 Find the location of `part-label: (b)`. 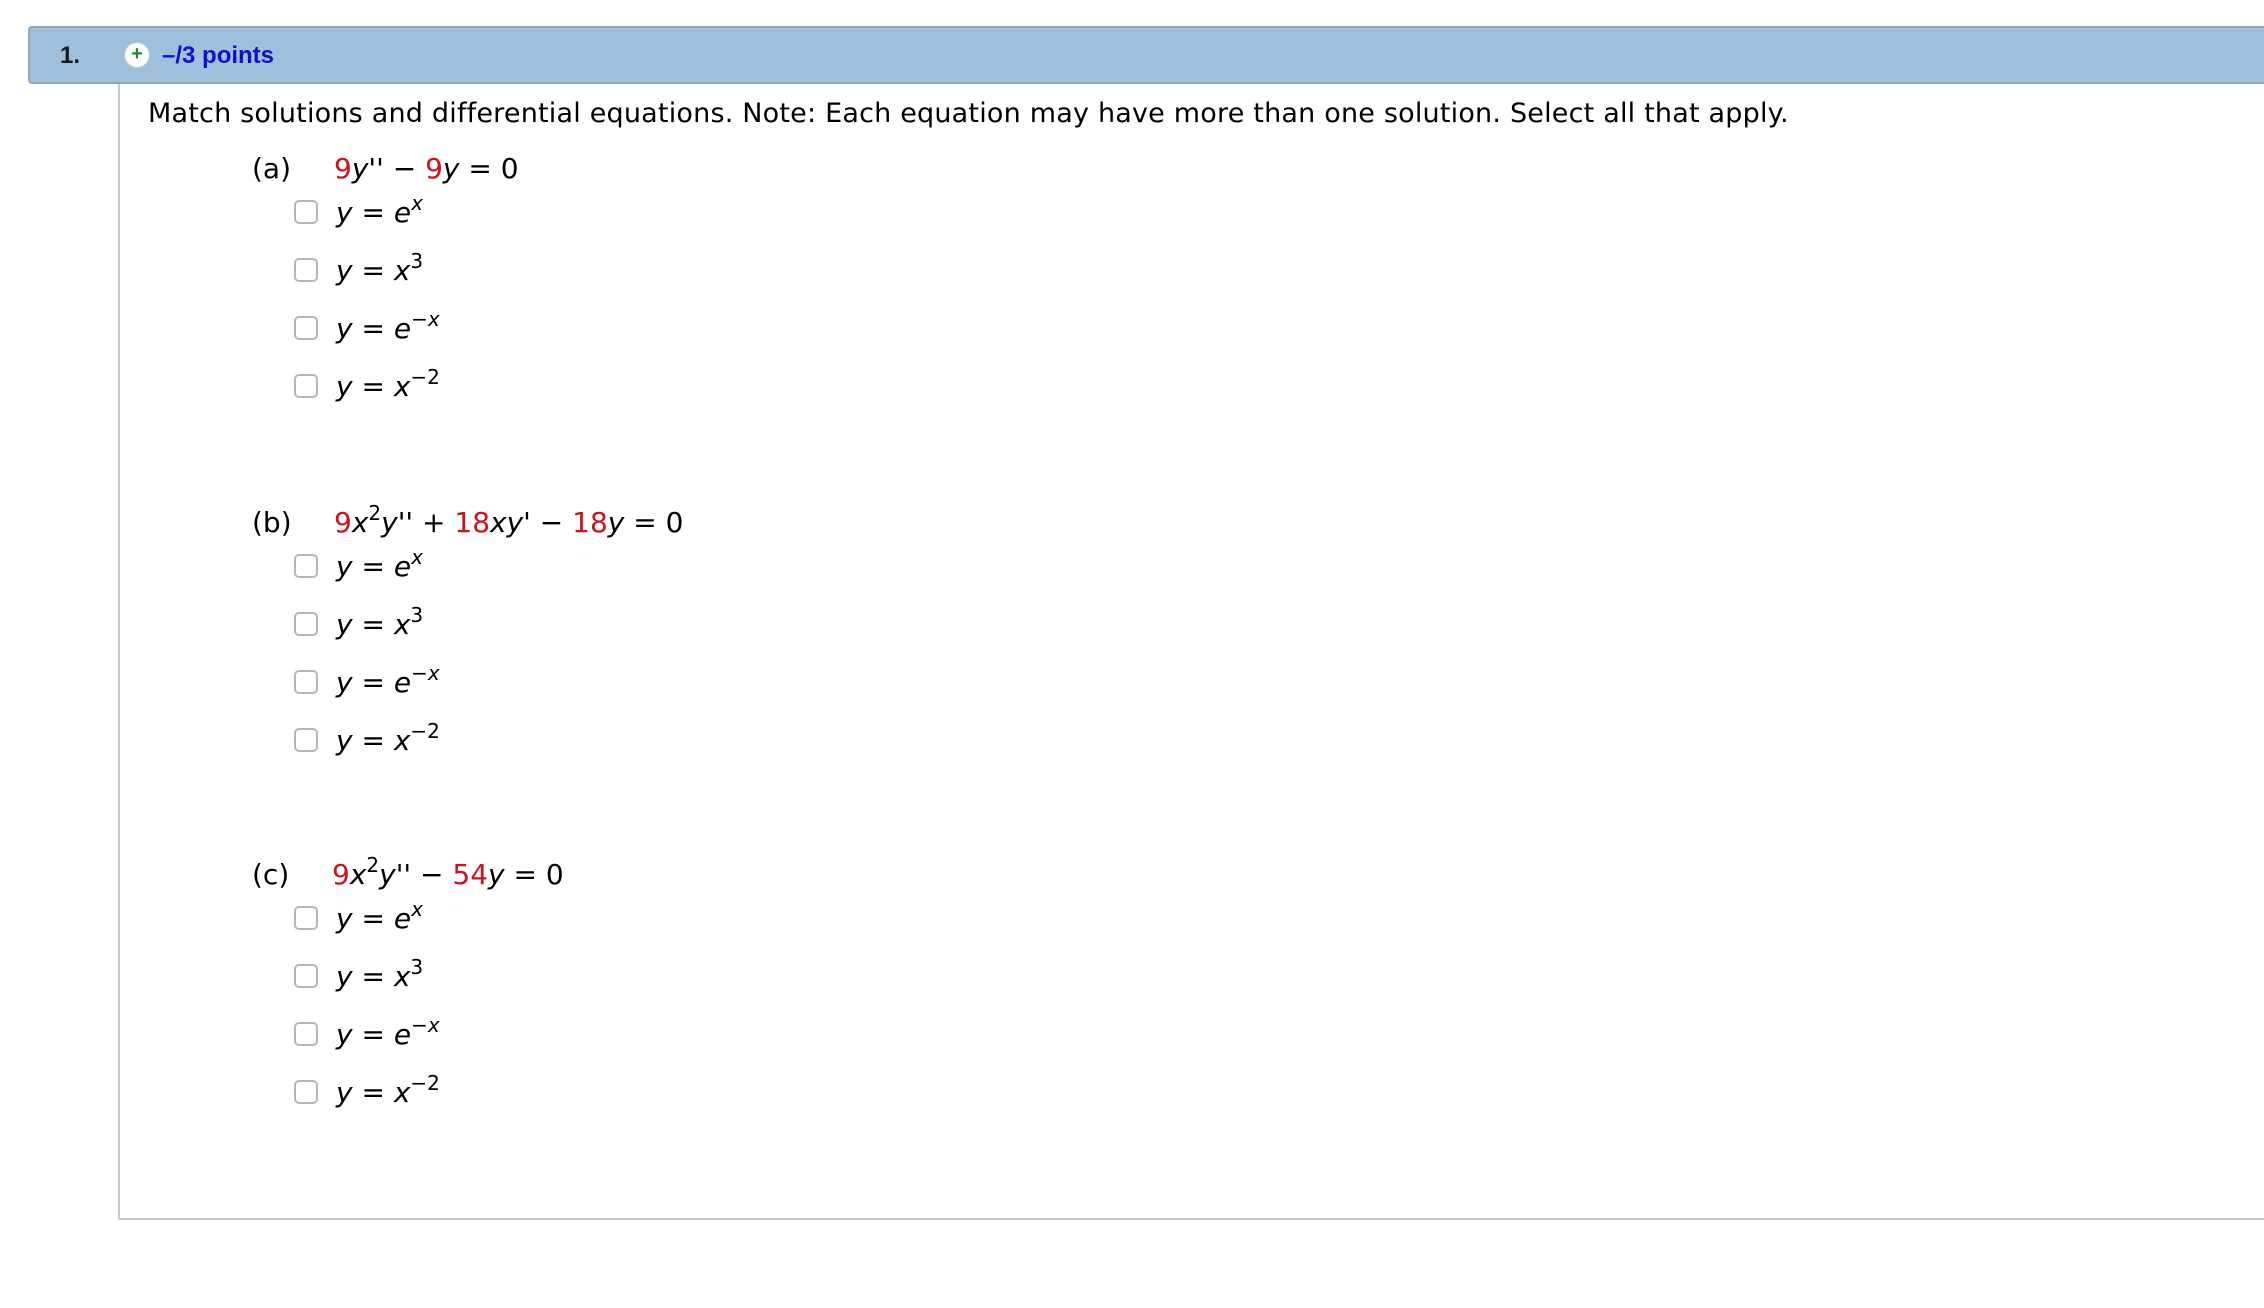

part-label: (b) is located at coordinates (272, 522).